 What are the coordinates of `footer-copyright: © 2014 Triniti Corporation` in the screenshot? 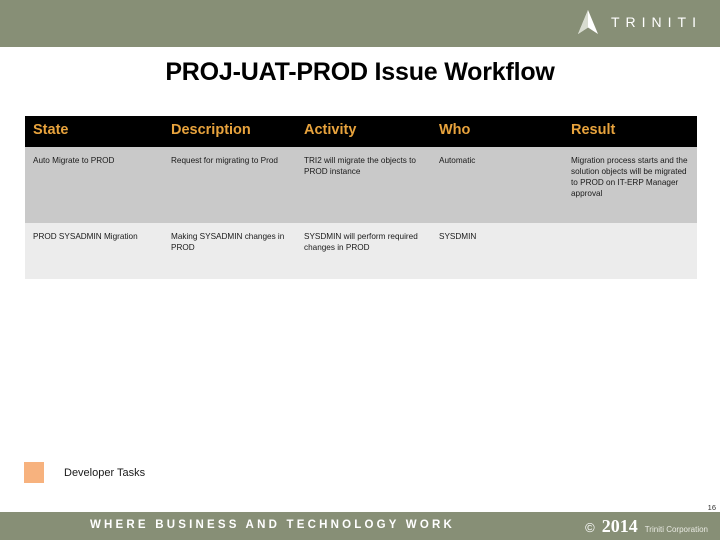 It's located at (646, 526).